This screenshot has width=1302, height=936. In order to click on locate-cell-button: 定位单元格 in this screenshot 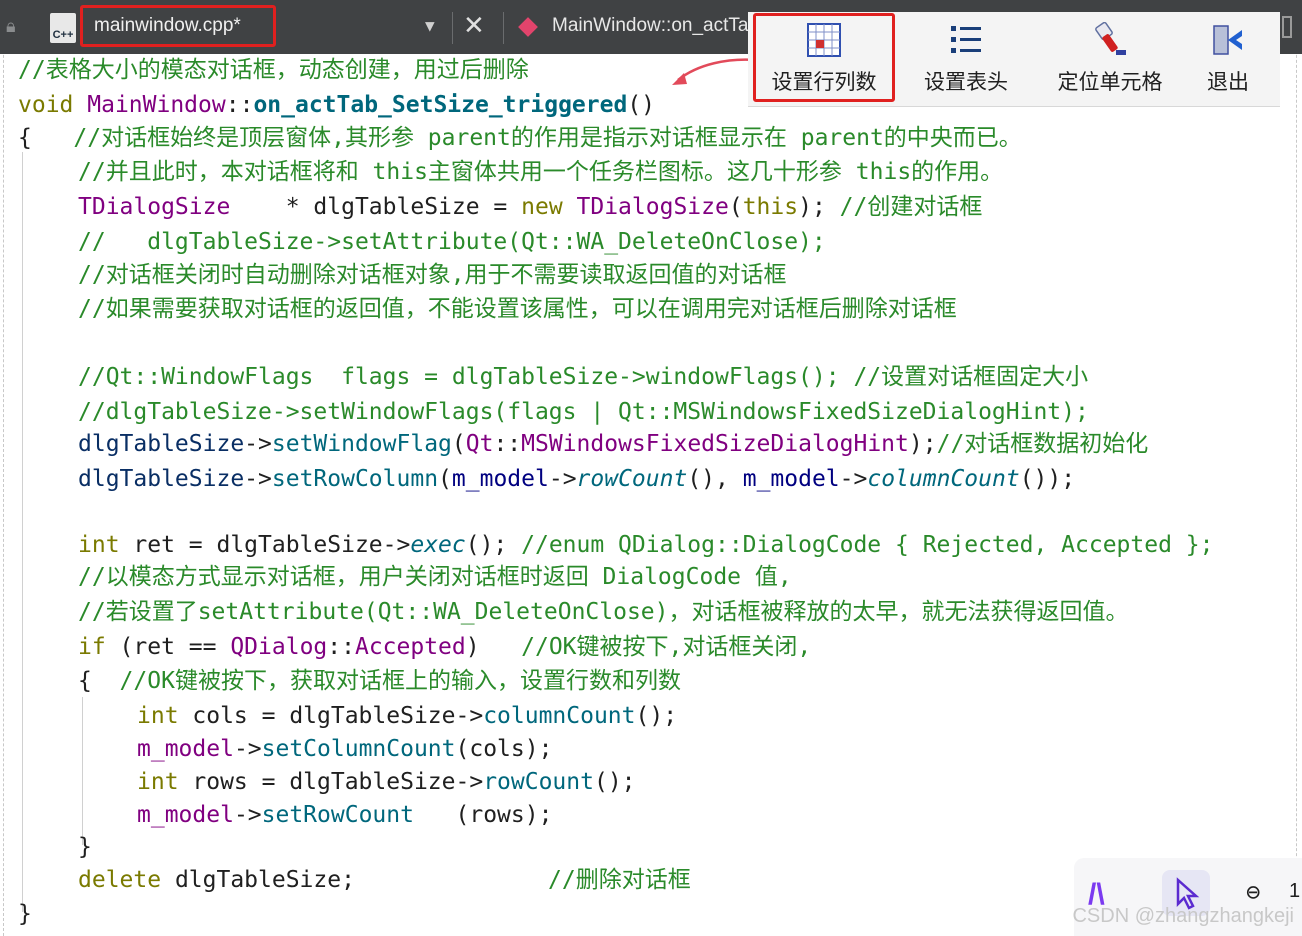, I will do `click(1110, 59)`.